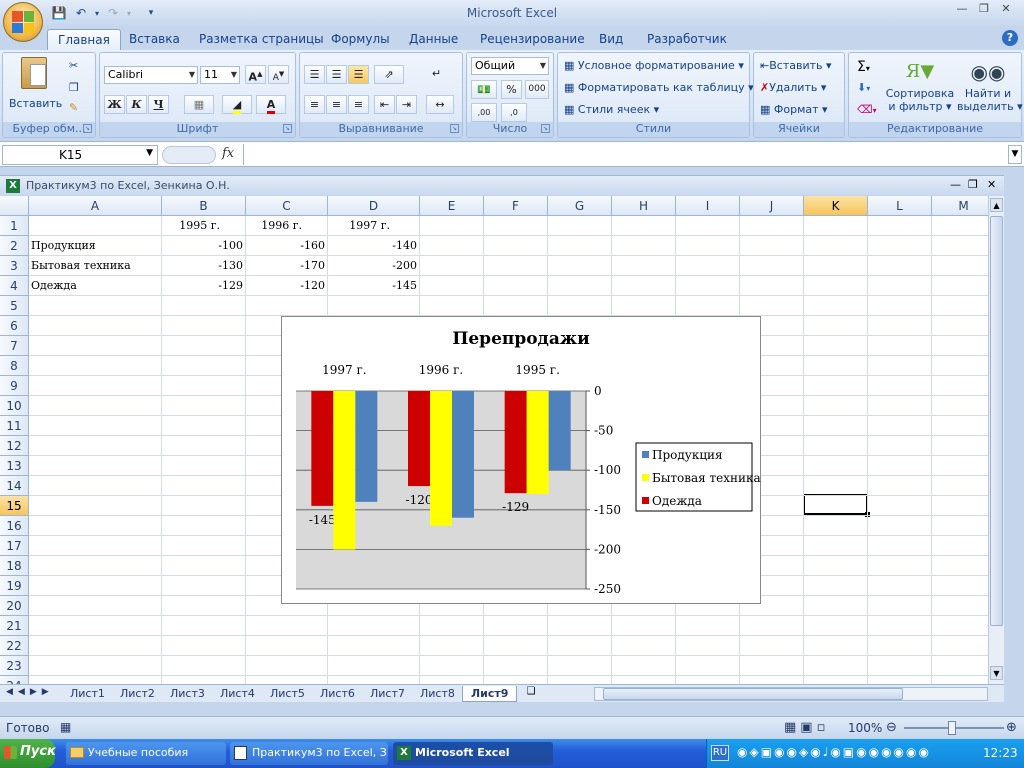 Image resolution: width=1024 pixels, height=768 pixels. Describe the element at coordinates (187, 694) in the screenshot. I see `sheet-tab-3: Лист3` at that location.